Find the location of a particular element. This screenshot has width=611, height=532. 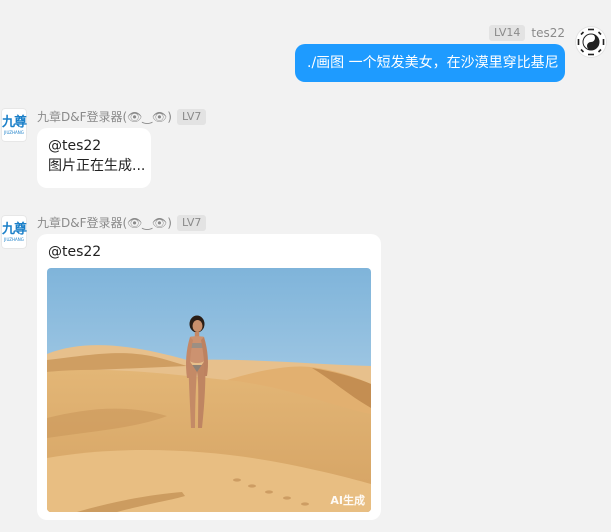

user-avatar is located at coordinates (591, 42).